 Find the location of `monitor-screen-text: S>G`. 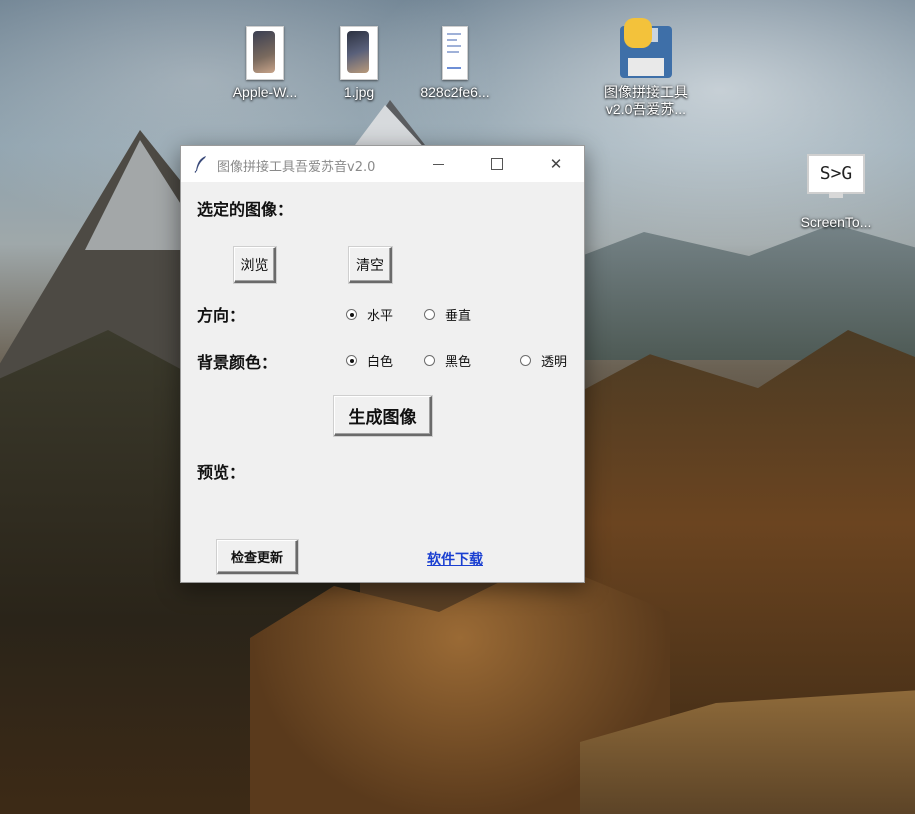

monitor-screen-text: S>G is located at coordinates (836, 174).